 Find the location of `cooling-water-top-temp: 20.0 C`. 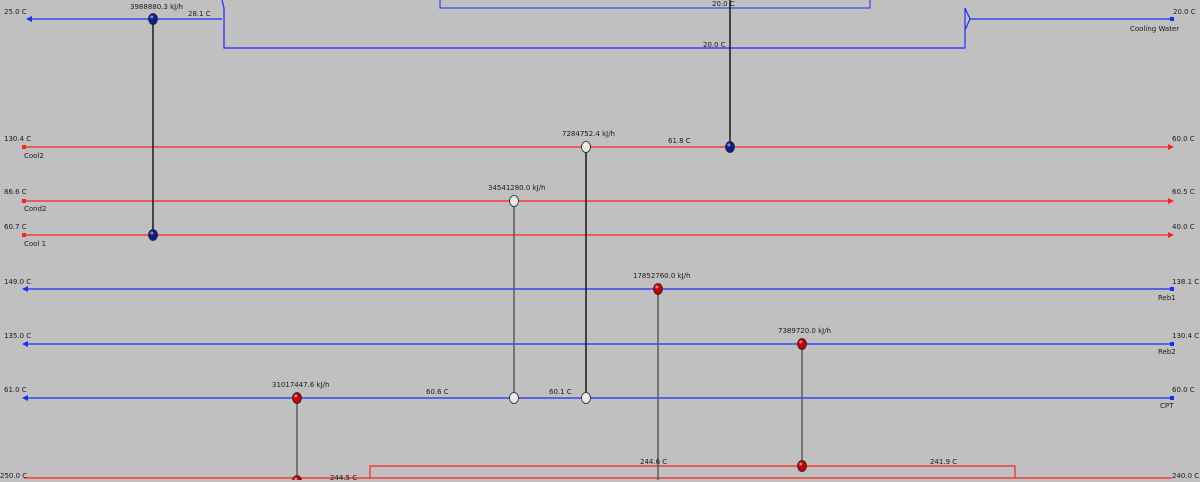

cooling-water-top-temp: 20.0 C is located at coordinates (723, 4).